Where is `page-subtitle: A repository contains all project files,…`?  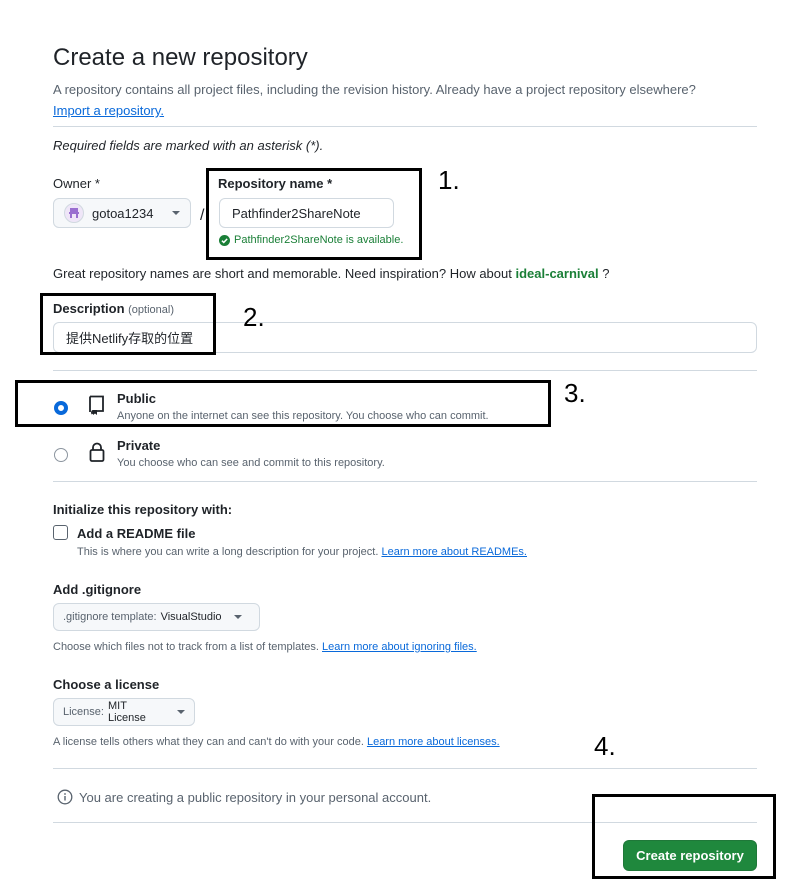 page-subtitle: A repository contains all project files,… is located at coordinates (403, 100).